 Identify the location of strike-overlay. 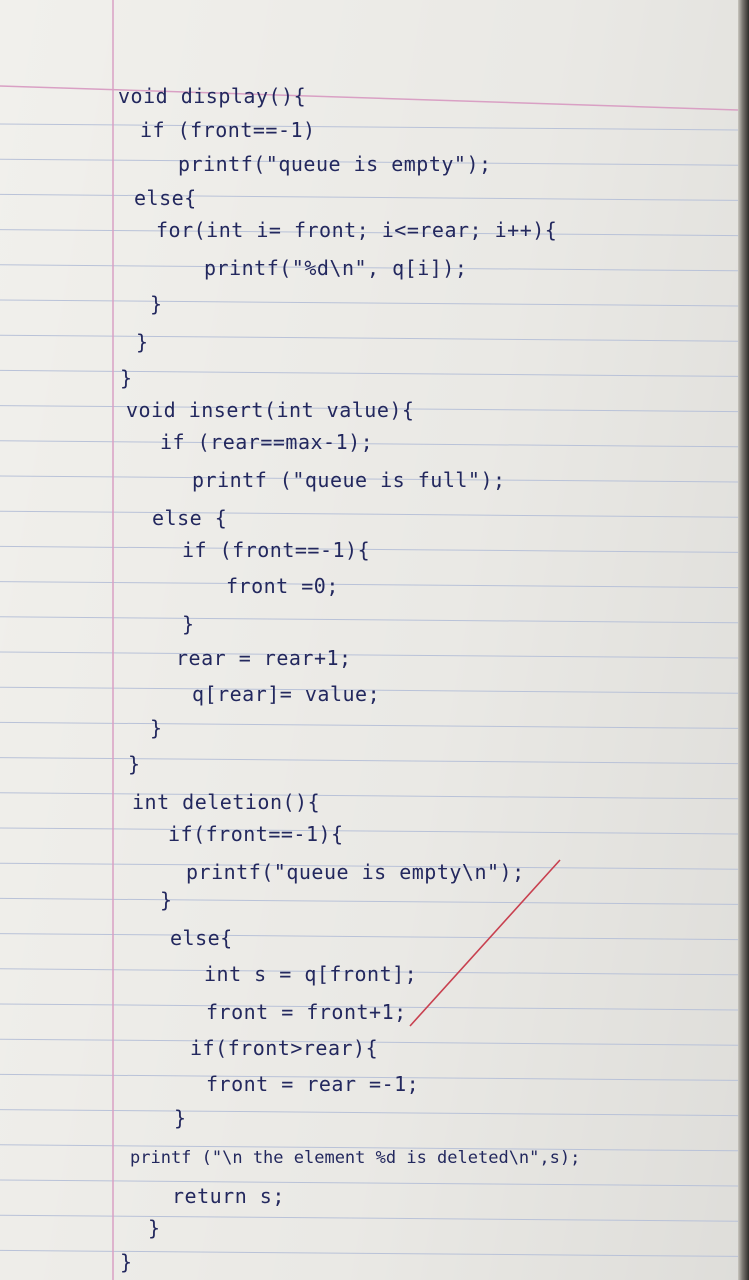
(485, 943).